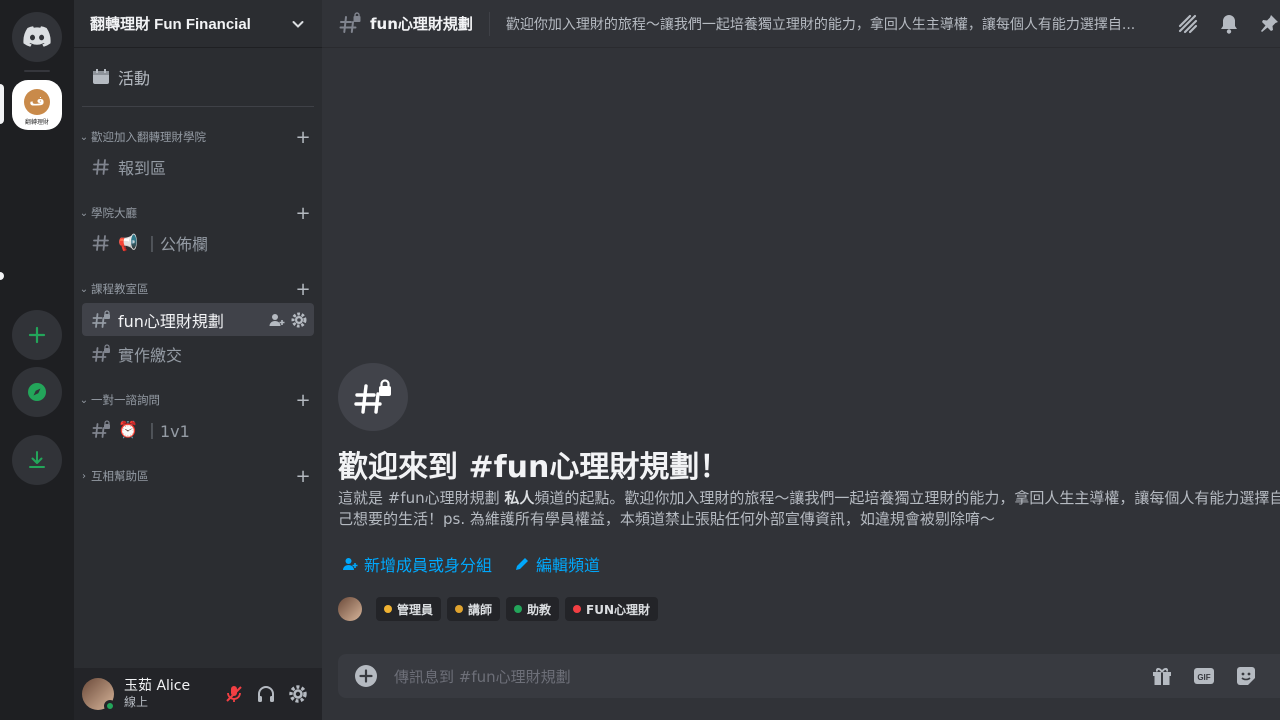 The image size is (1280, 720). Describe the element at coordinates (36, 122) in the screenshot. I see `server-icon-text: 翻轉理財` at that location.